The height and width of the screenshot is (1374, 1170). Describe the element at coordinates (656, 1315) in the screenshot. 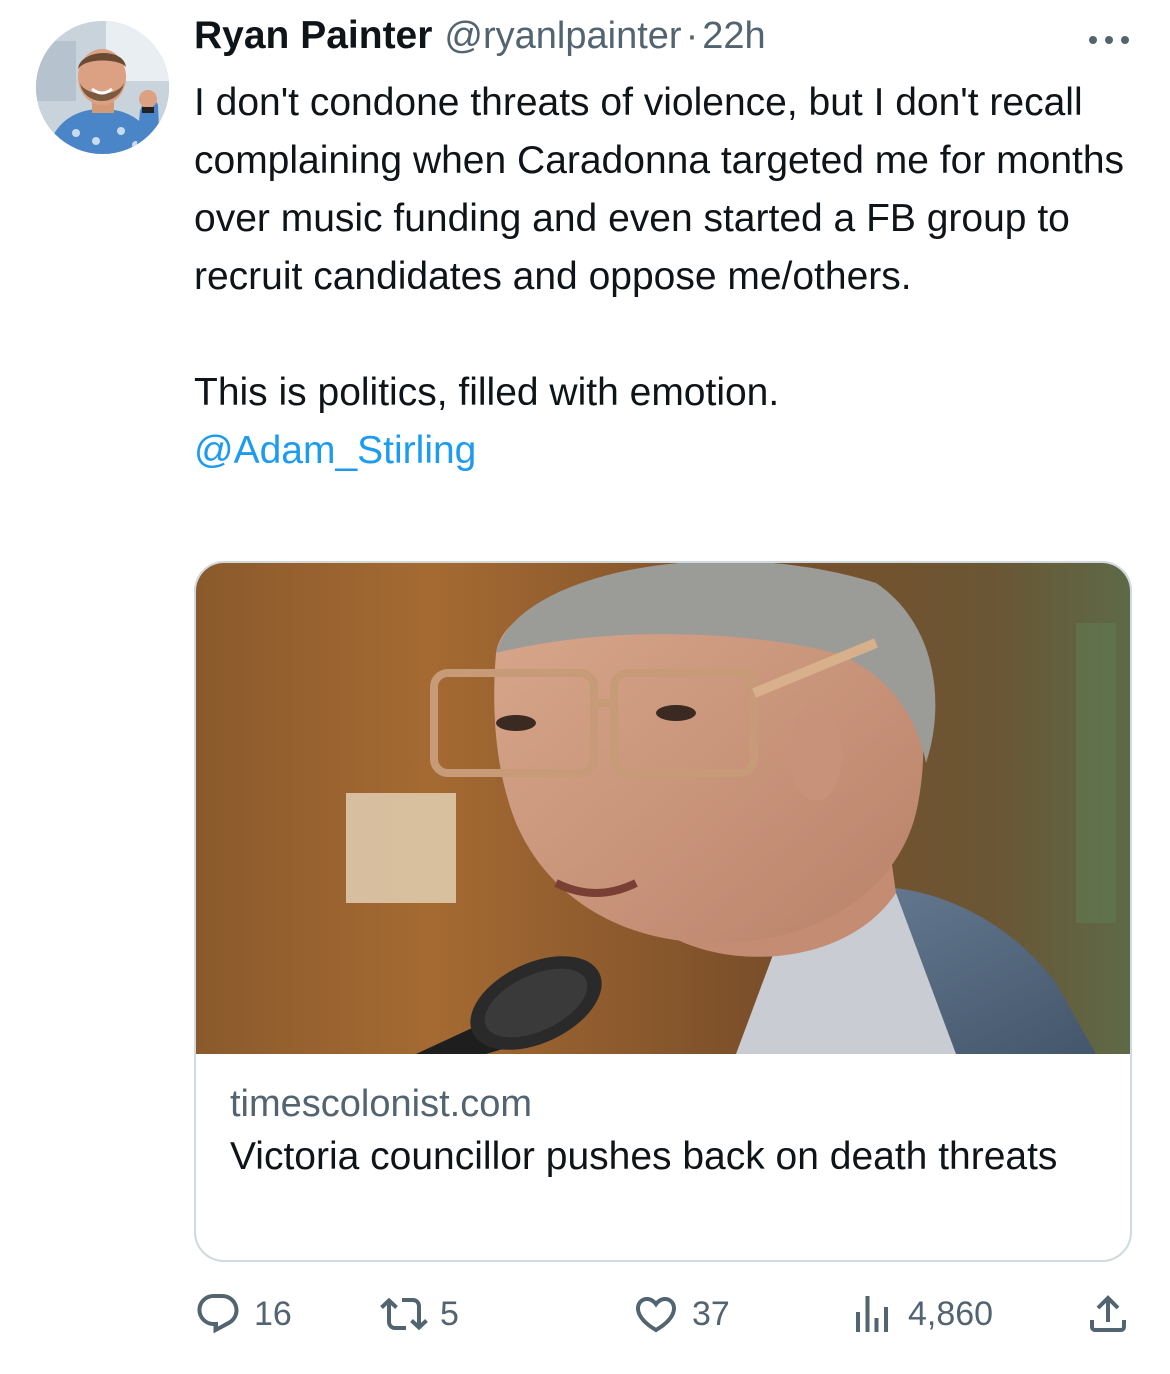

I see `heart-icon` at that location.